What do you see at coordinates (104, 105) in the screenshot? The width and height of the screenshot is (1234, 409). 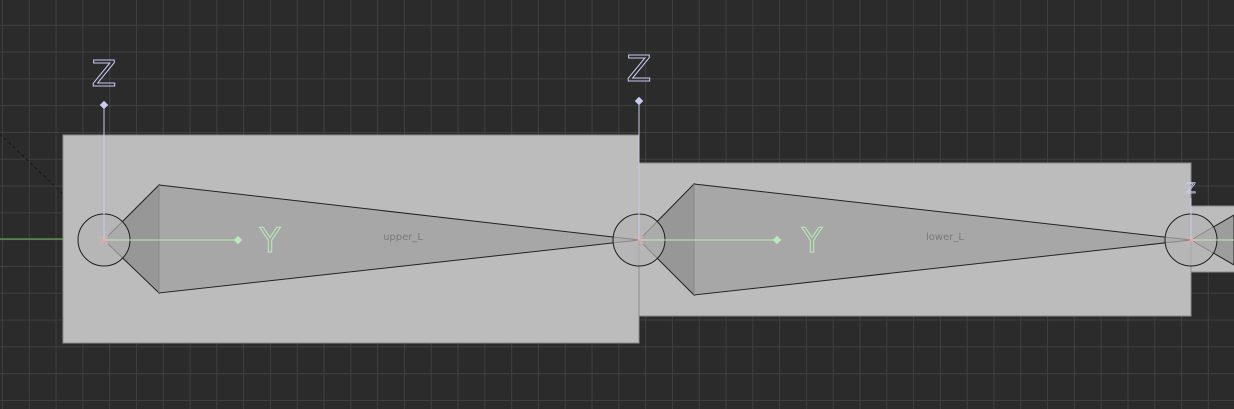 I see `joint-1-z-axis-handle` at bounding box center [104, 105].